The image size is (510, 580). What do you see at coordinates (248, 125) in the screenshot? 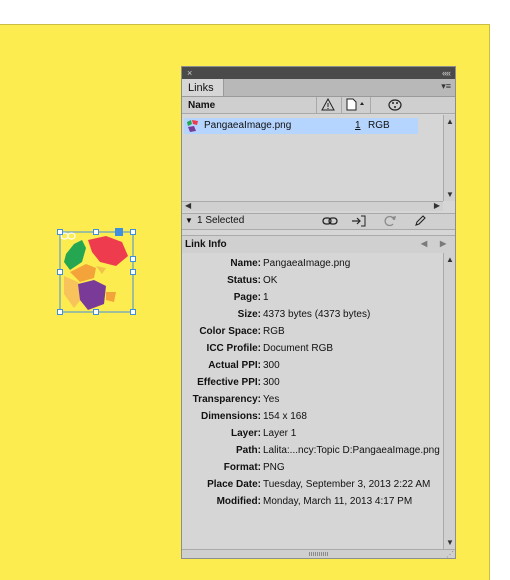
I see `link-filename: PangaeaImage.png` at bounding box center [248, 125].